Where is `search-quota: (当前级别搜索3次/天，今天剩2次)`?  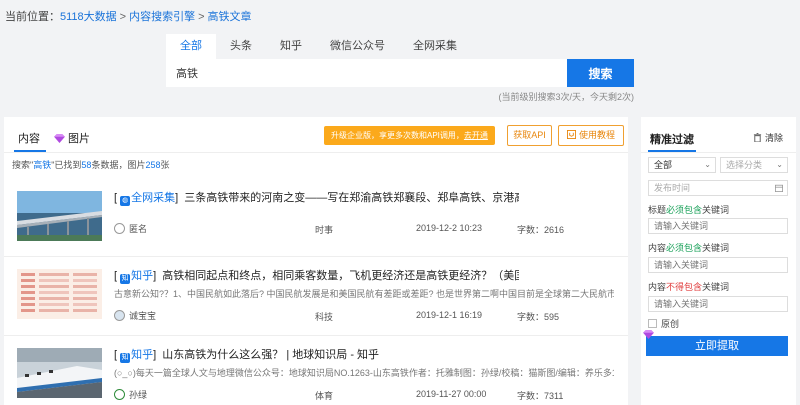
search-quota: (当前级别搜索3次/天，今天剩2次) is located at coordinates (566, 97).